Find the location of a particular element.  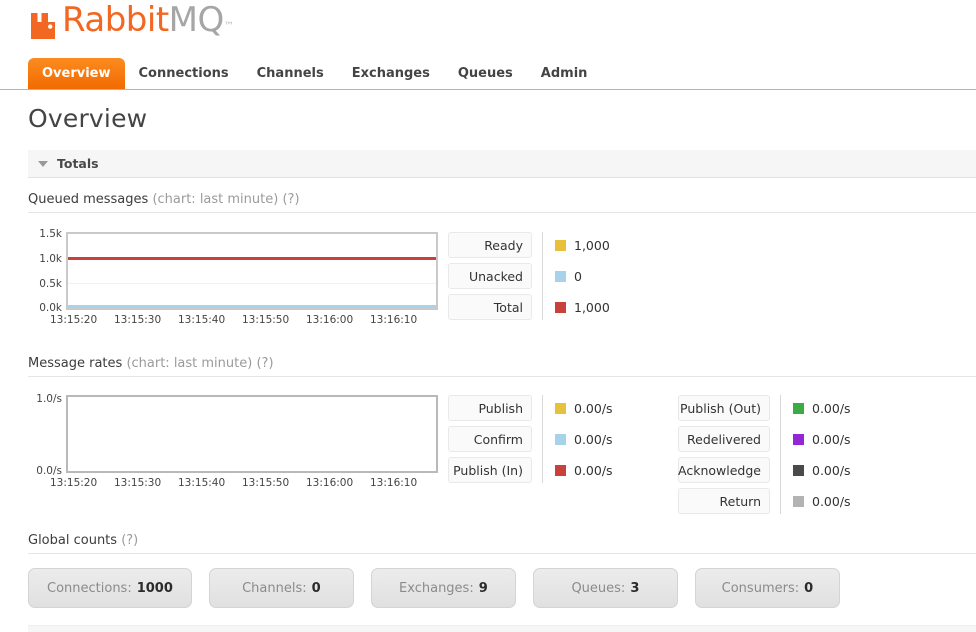

tab-channels-label: Channels is located at coordinates (290, 73).